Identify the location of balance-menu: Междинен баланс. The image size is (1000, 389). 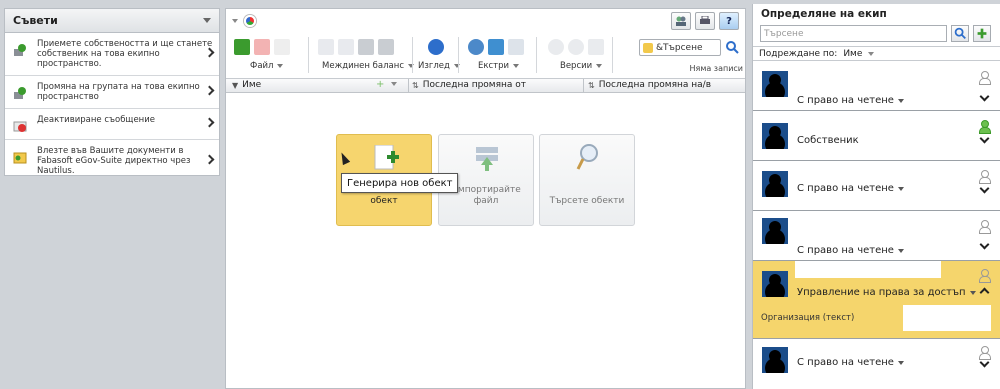
(368, 66).